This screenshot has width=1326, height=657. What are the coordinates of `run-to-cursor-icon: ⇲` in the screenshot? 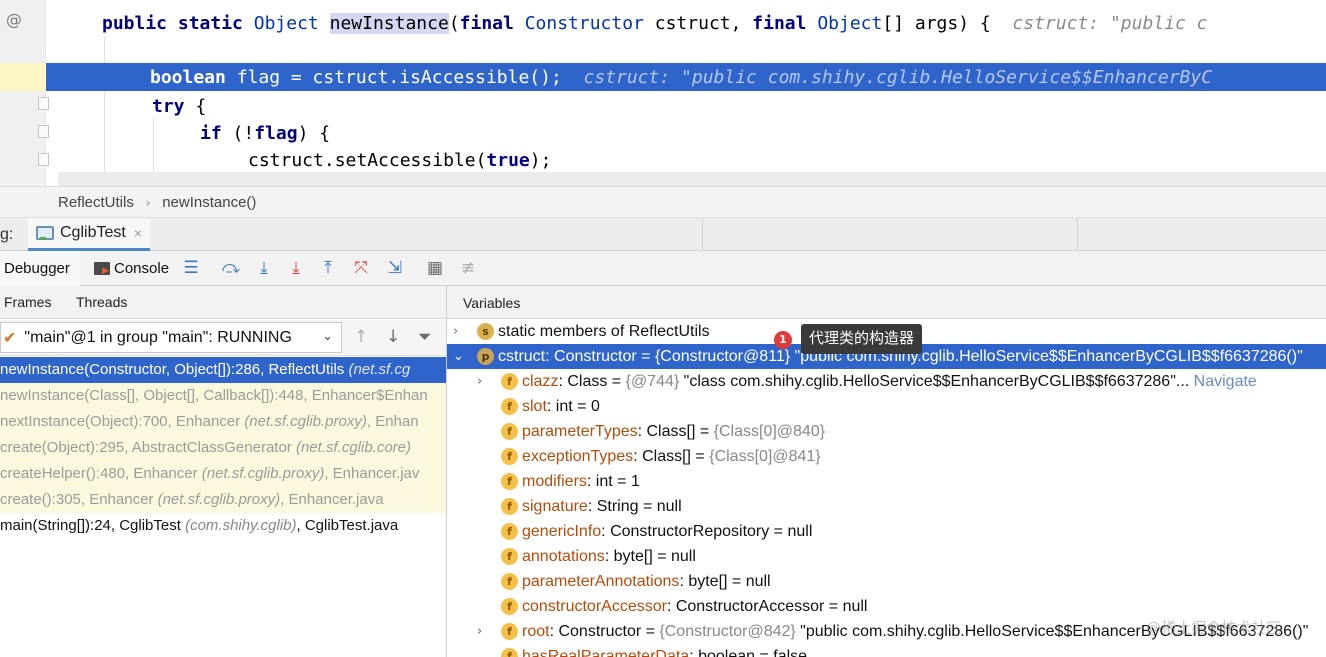 It's located at (395, 268).